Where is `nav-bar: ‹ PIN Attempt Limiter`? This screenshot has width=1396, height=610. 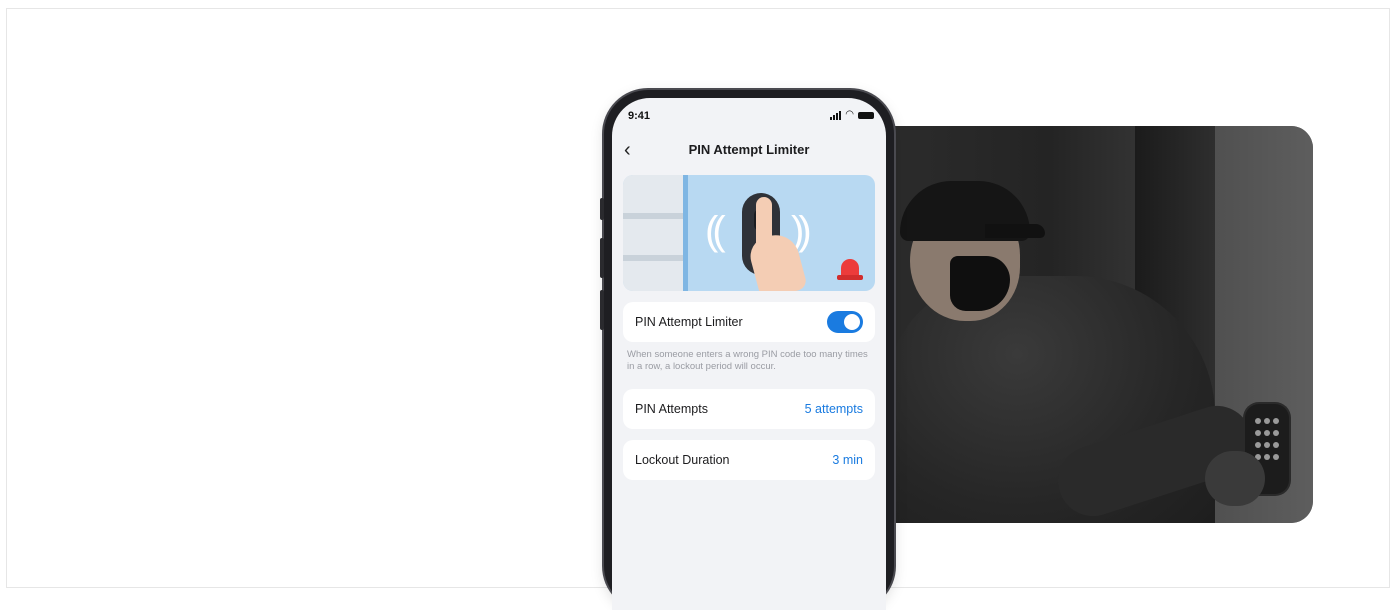 nav-bar: ‹ PIN Attempt Limiter is located at coordinates (749, 150).